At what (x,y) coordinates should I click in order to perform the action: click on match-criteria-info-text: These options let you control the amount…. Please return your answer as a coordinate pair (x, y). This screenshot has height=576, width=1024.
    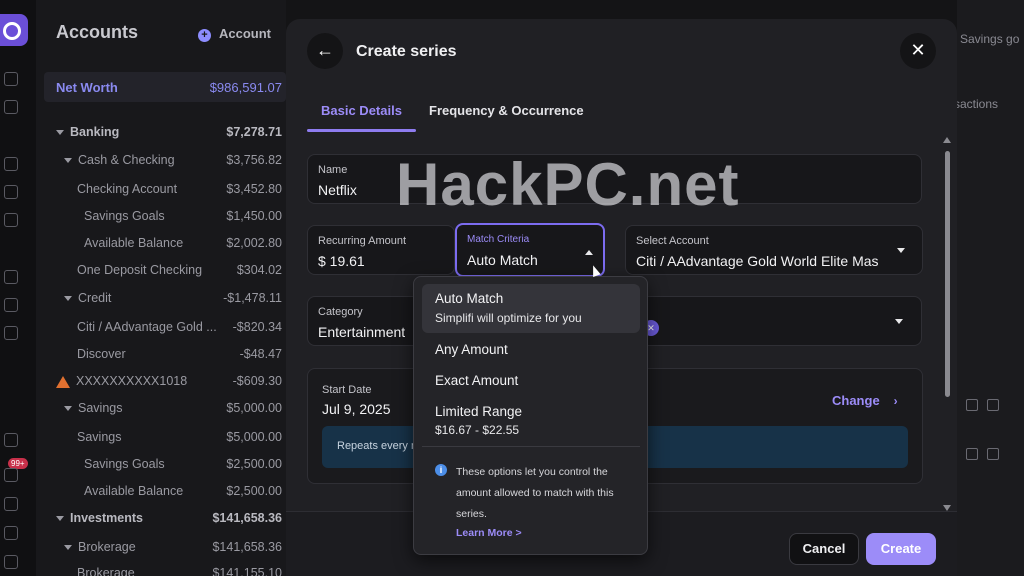
    Looking at the image, I should click on (535, 493).